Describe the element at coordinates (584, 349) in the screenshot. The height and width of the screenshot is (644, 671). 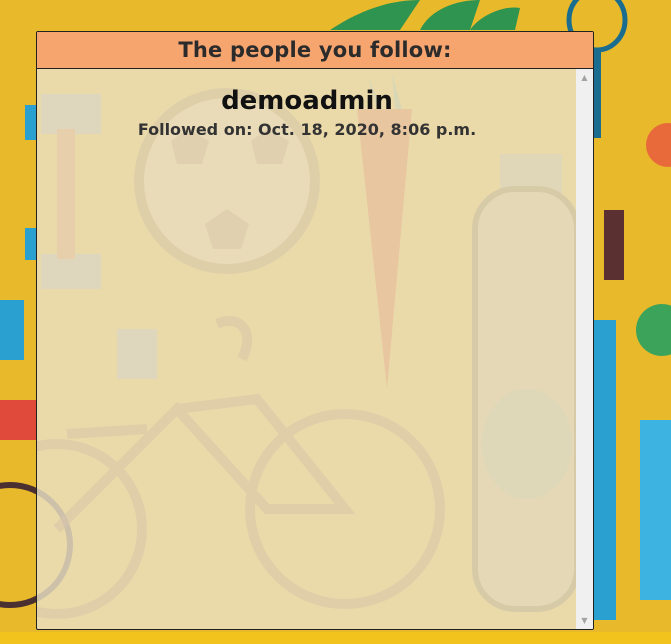
I see `vertical-scrollbar: ▲ ▼` at that location.